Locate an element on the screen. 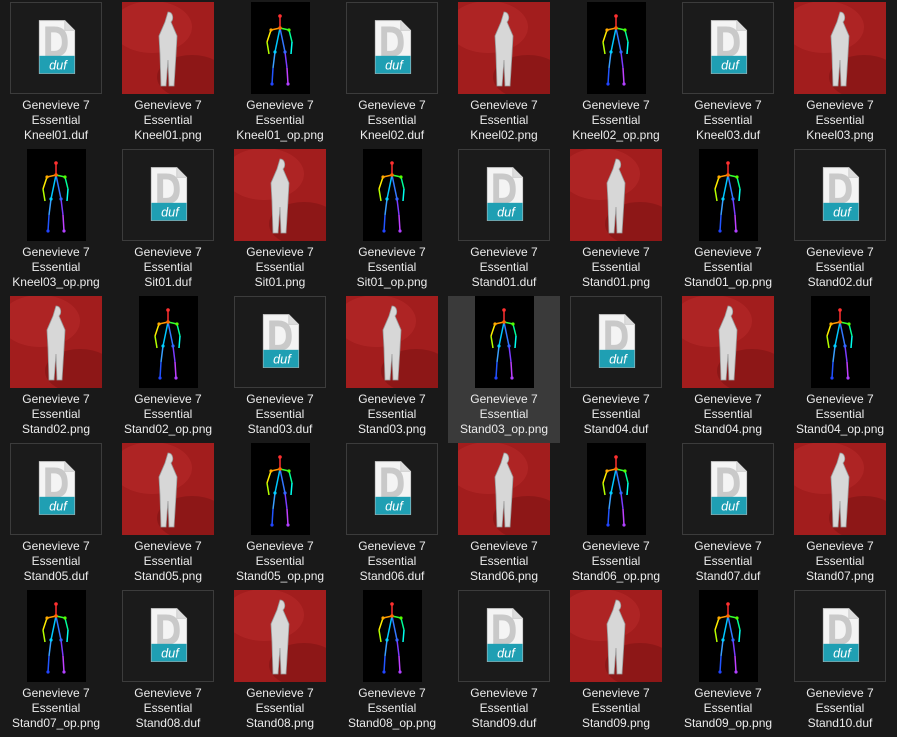 The width and height of the screenshot is (897, 737). file-name: Genevieve 7 Essential Stand09.png is located at coordinates (616, 708).